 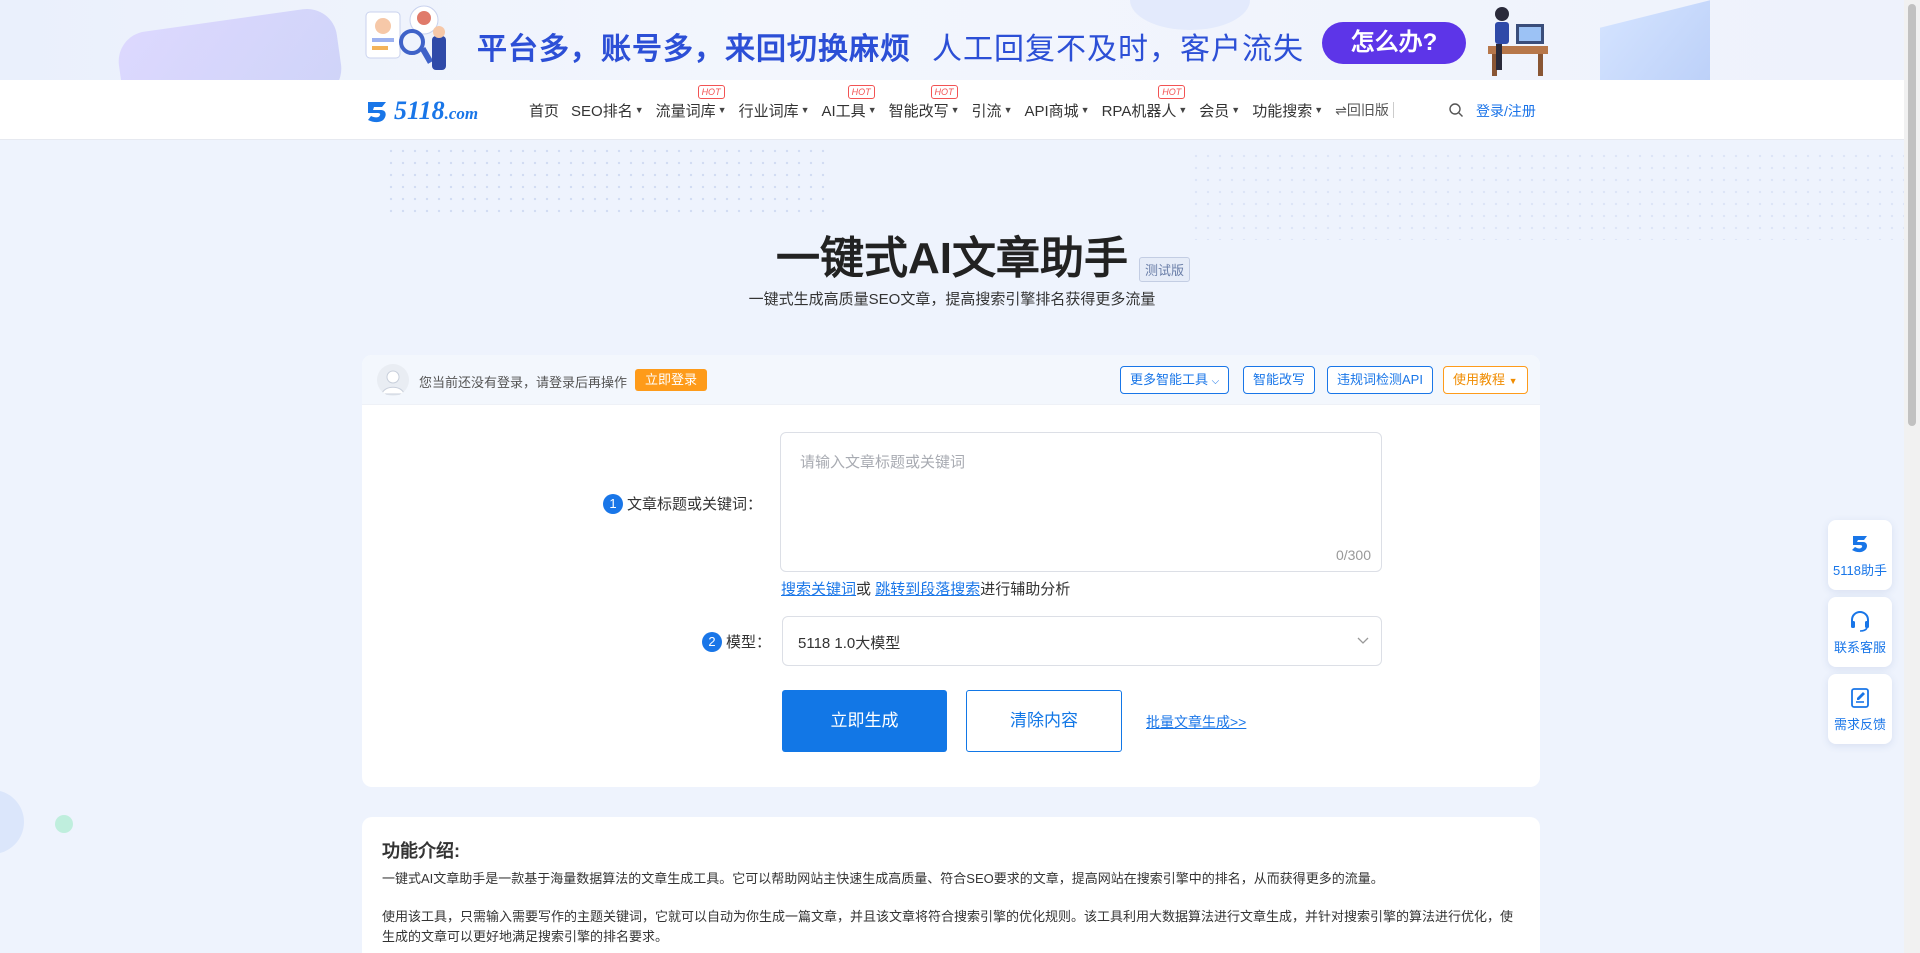 What do you see at coordinates (1081, 502) in the screenshot?
I see `keyword-input: 请输入文章标题或关键词 0/300` at bounding box center [1081, 502].